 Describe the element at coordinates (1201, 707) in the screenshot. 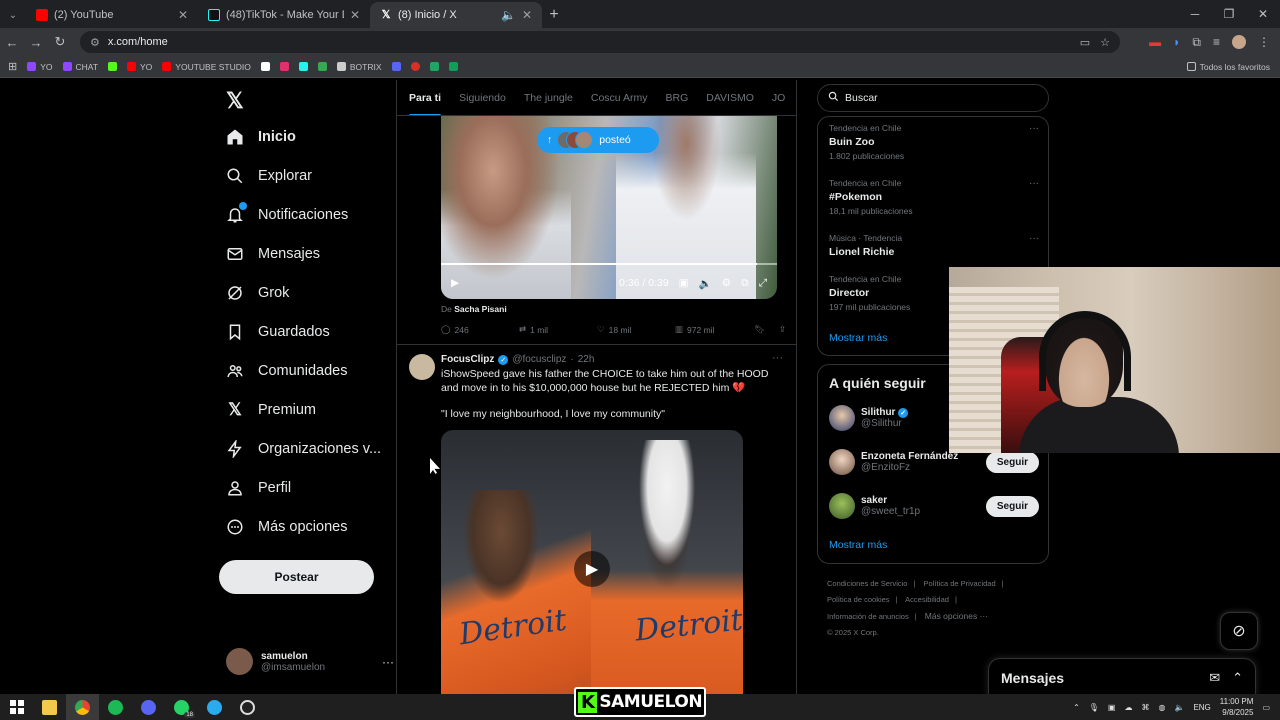

I see `language-indicator: ENG` at that location.